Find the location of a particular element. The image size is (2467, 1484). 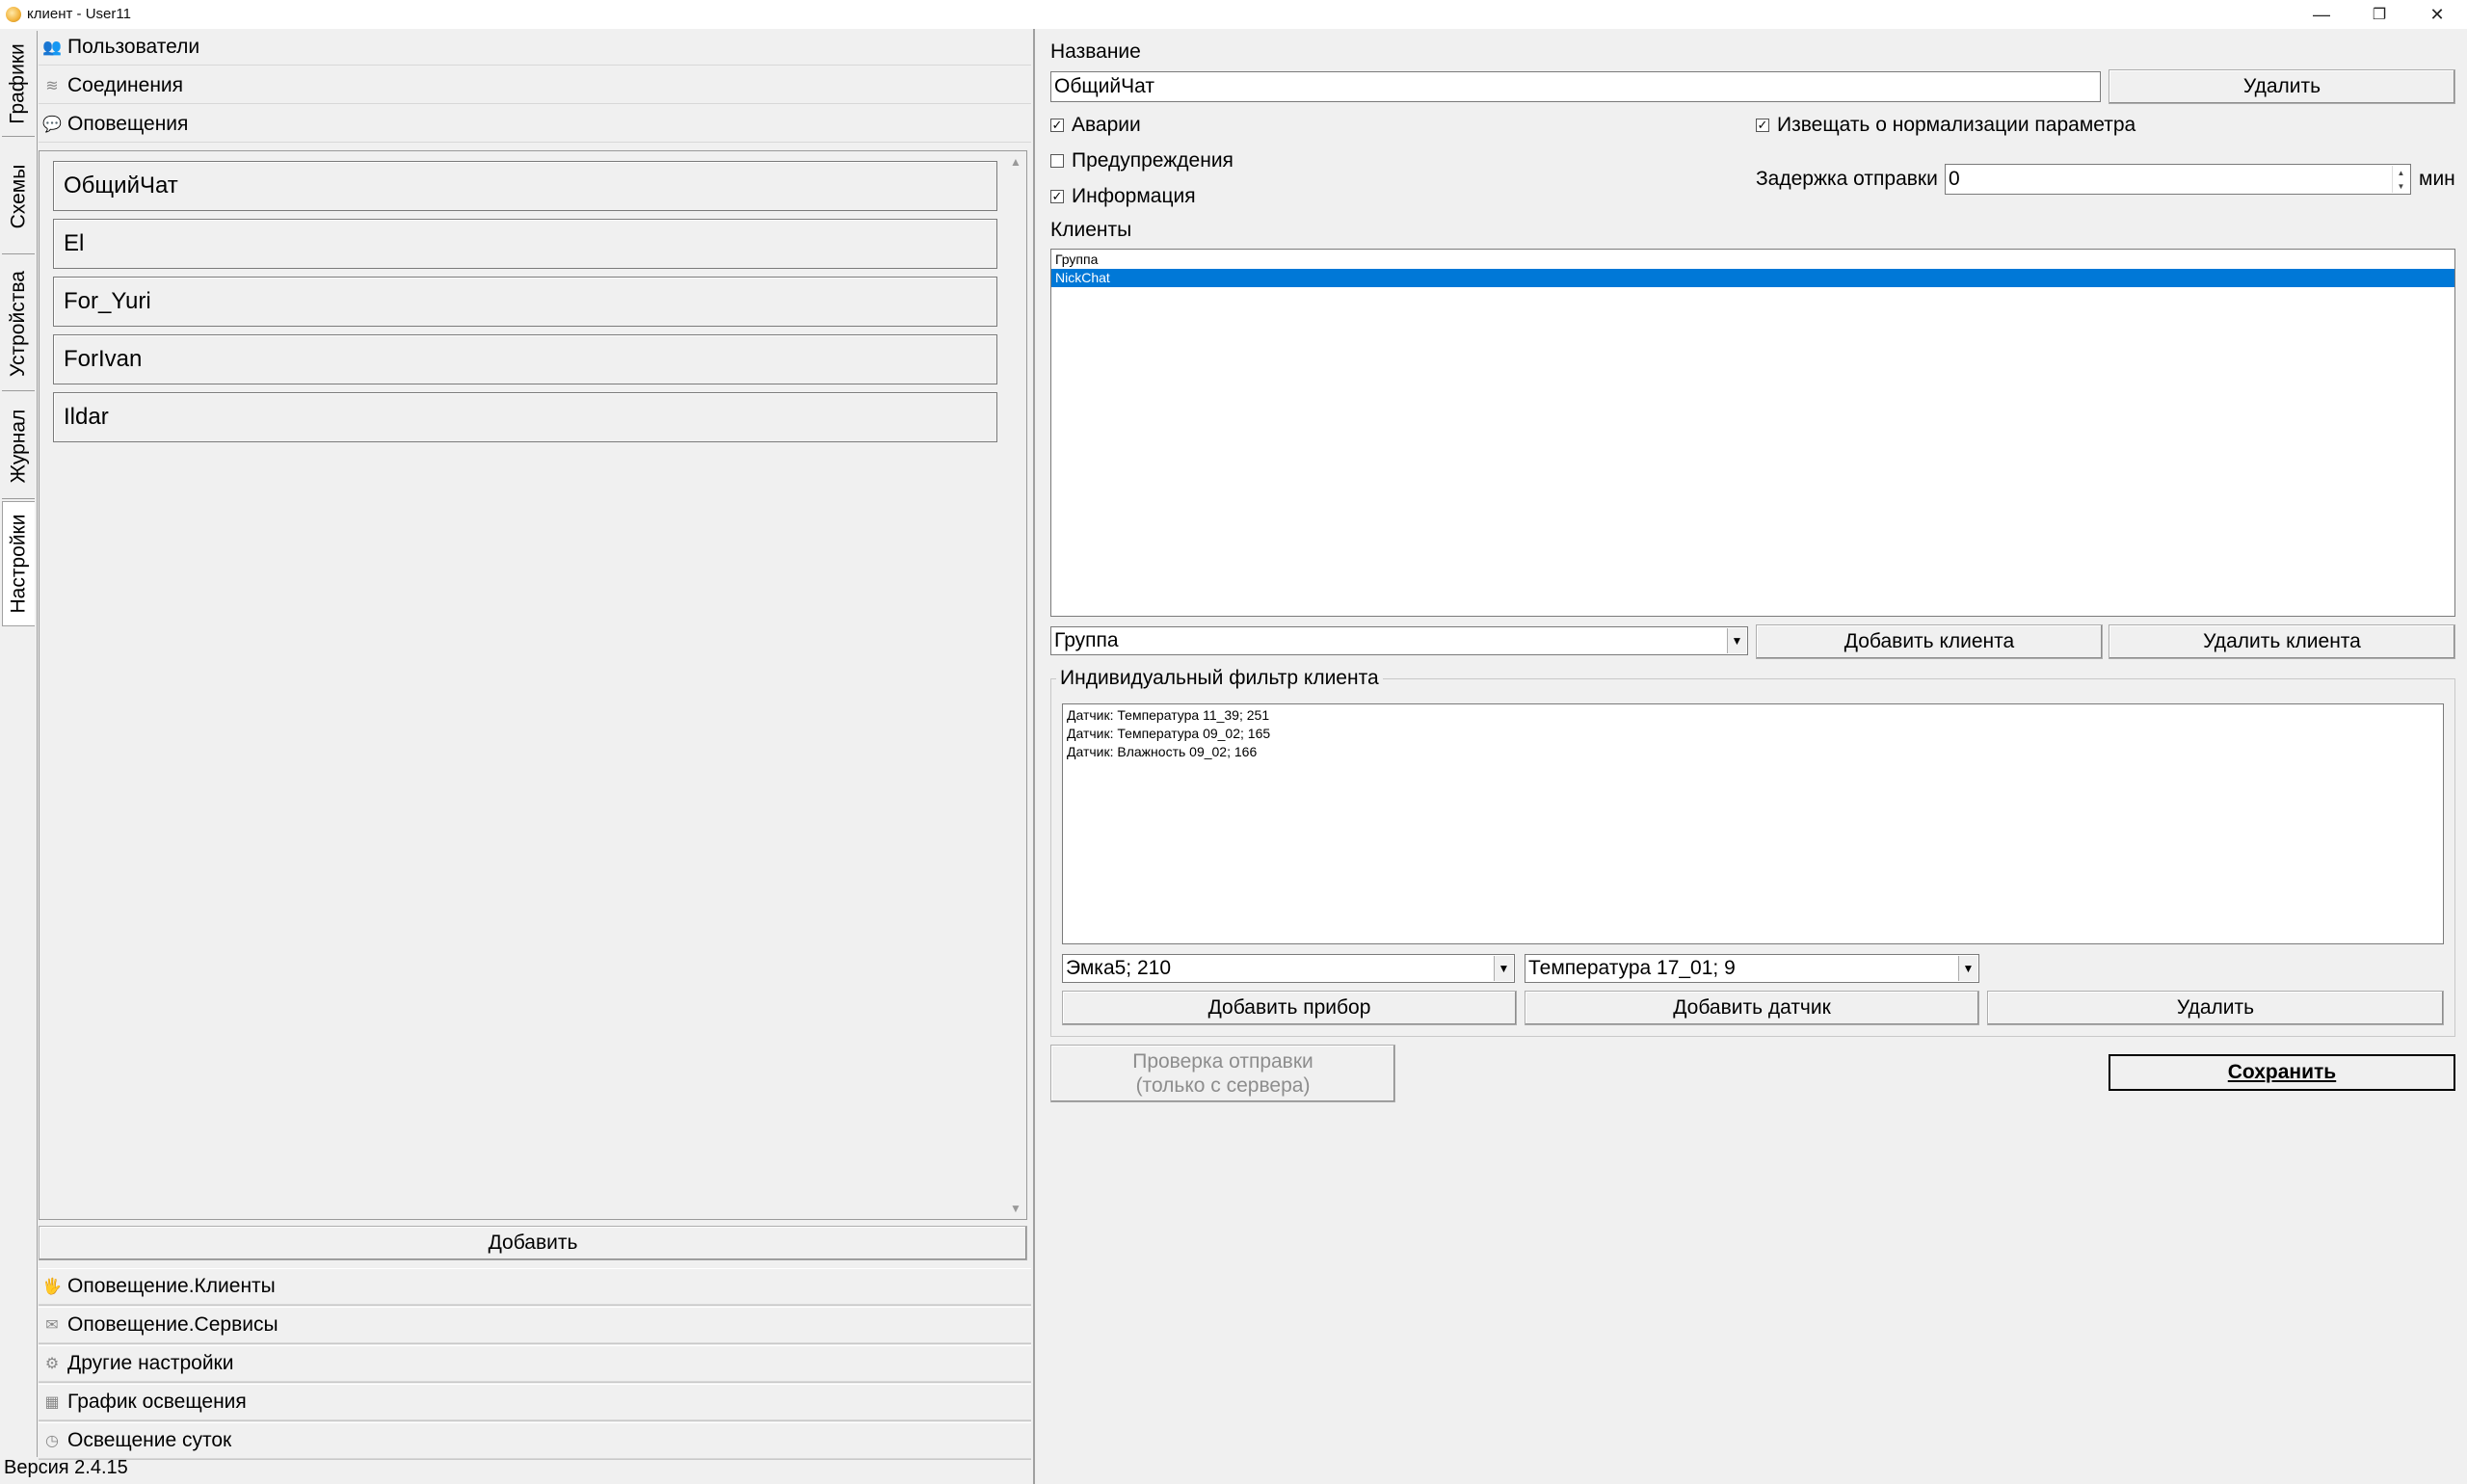

client-row-selected: NickChat is located at coordinates (1752, 278).